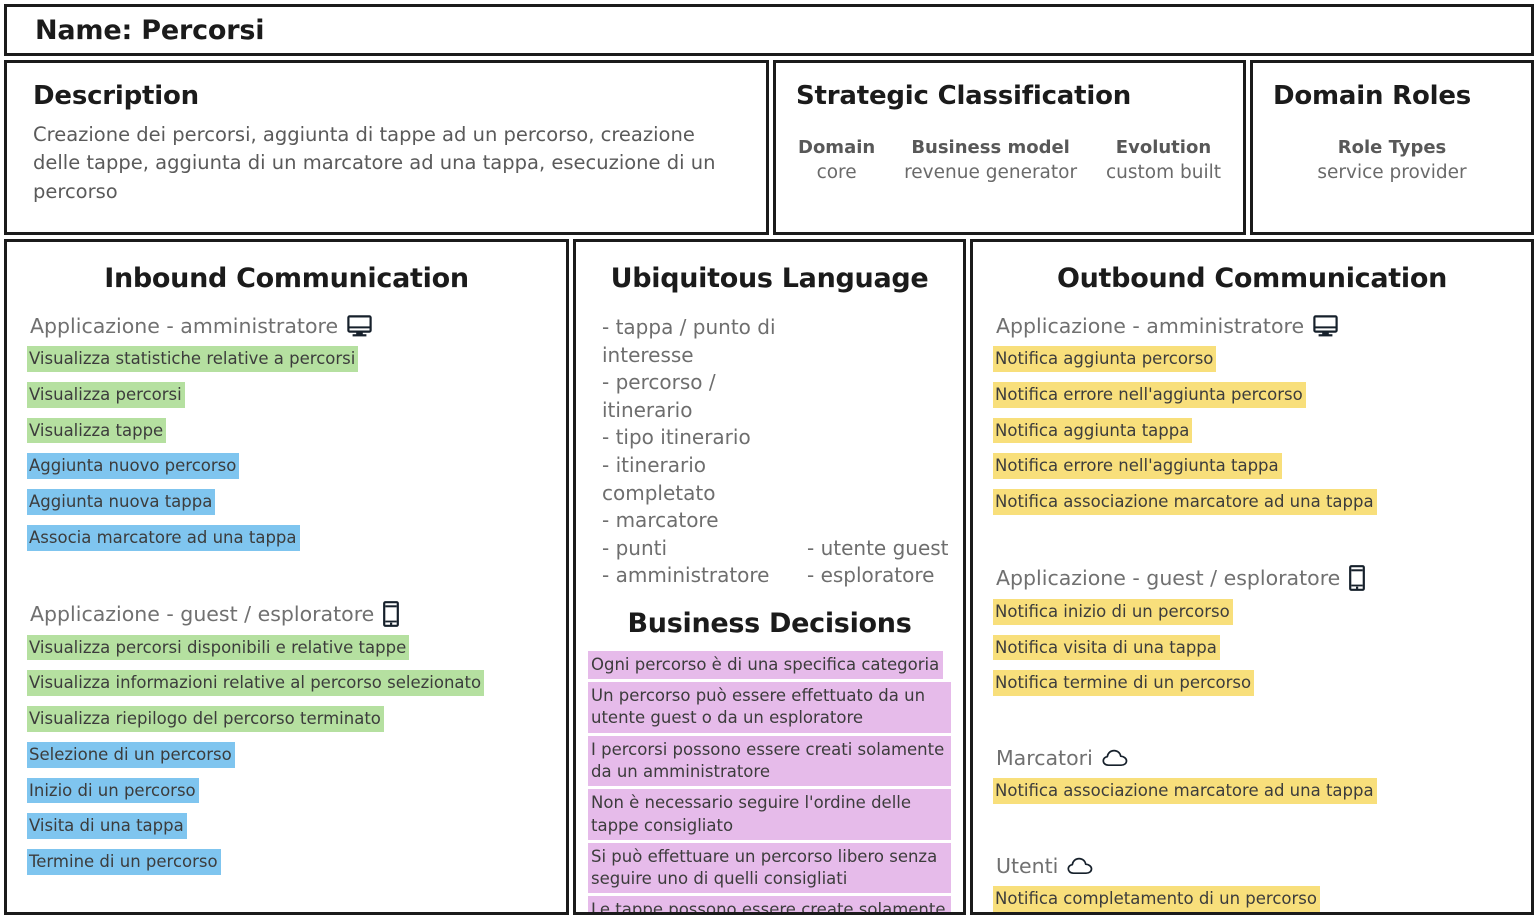 The height and width of the screenshot is (919, 1538). I want to click on strategic-column-evolution: Evolution custom built, so click(1163, 160).